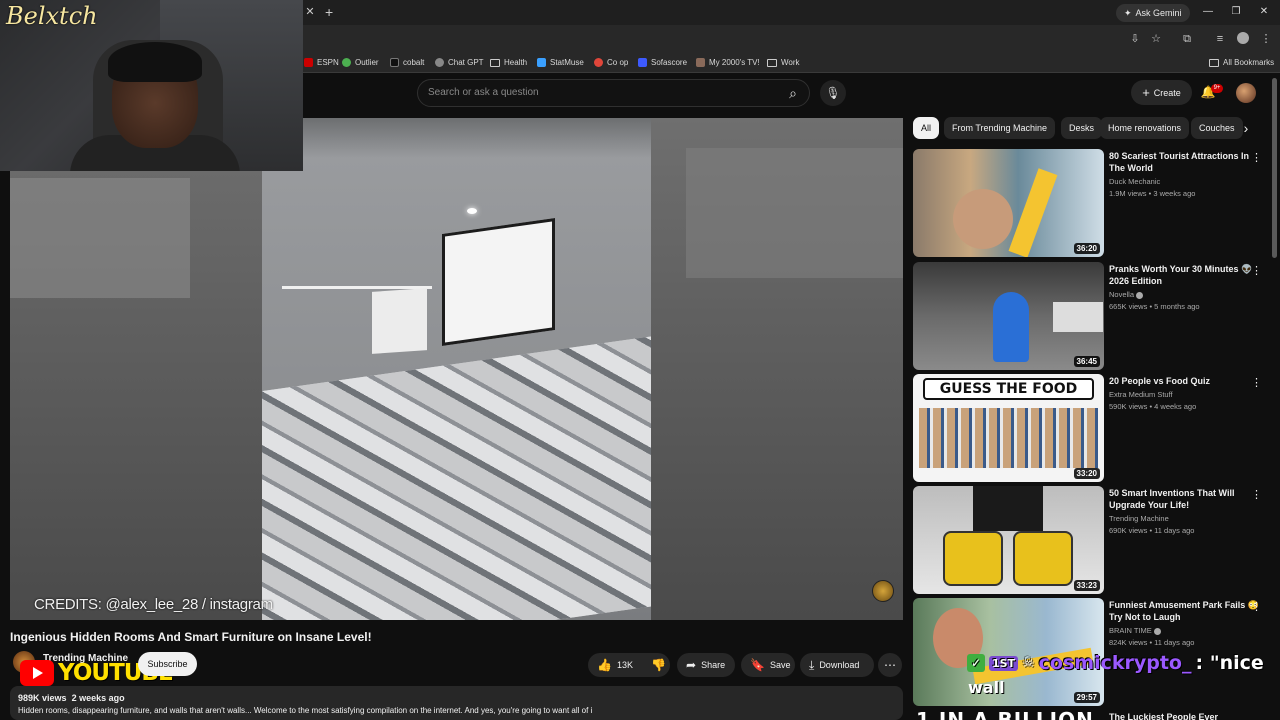 Image resolution: width=1280 pixels, height=720 pixels. I want to click on search-icon: ⌕, so click(793, 93).